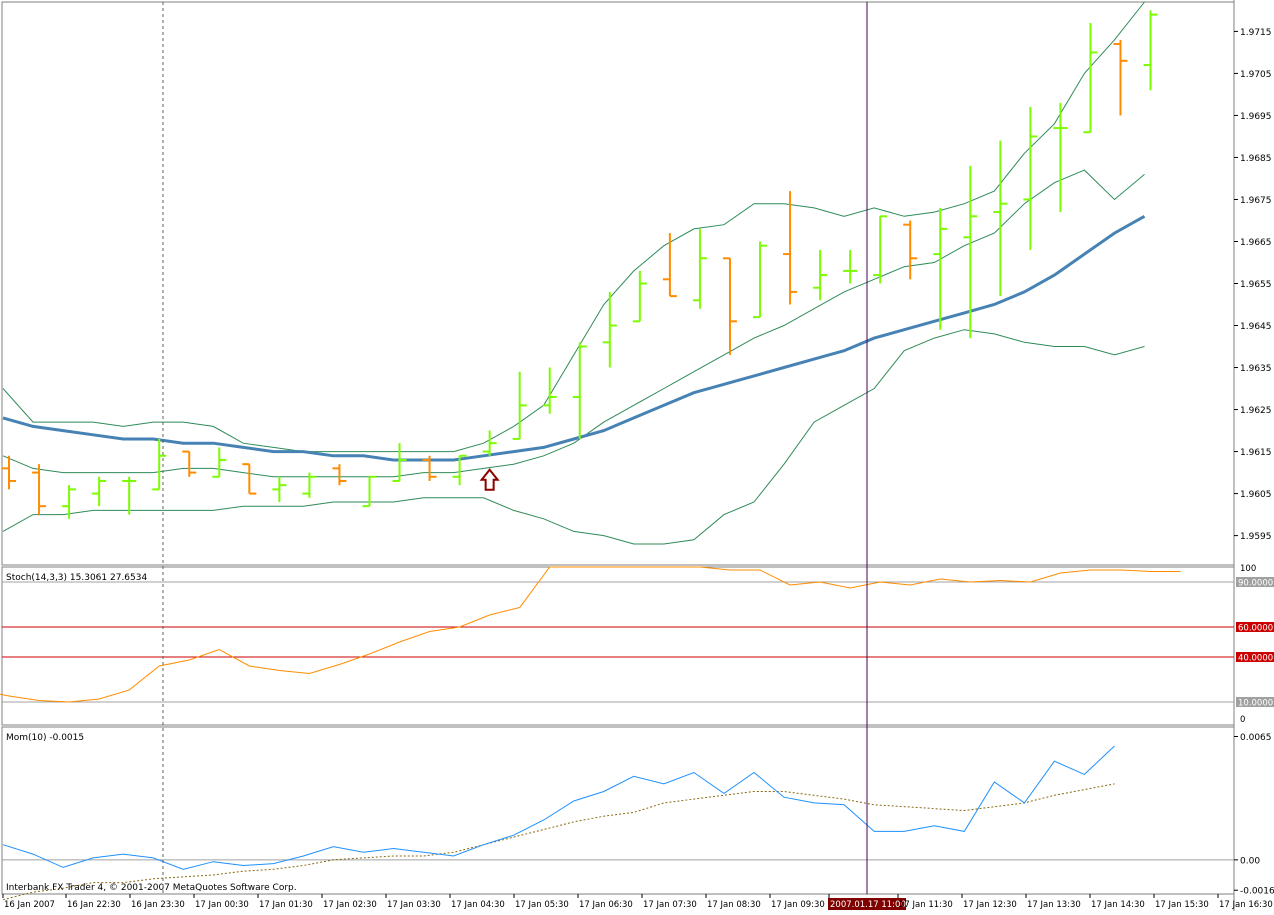 Image resolution: width=1274 pixels, height=915 pixels. Describe the element at coordinates (542, 905) in the screenshot. I see `time-label: 17 Jan 05:30` at that location.